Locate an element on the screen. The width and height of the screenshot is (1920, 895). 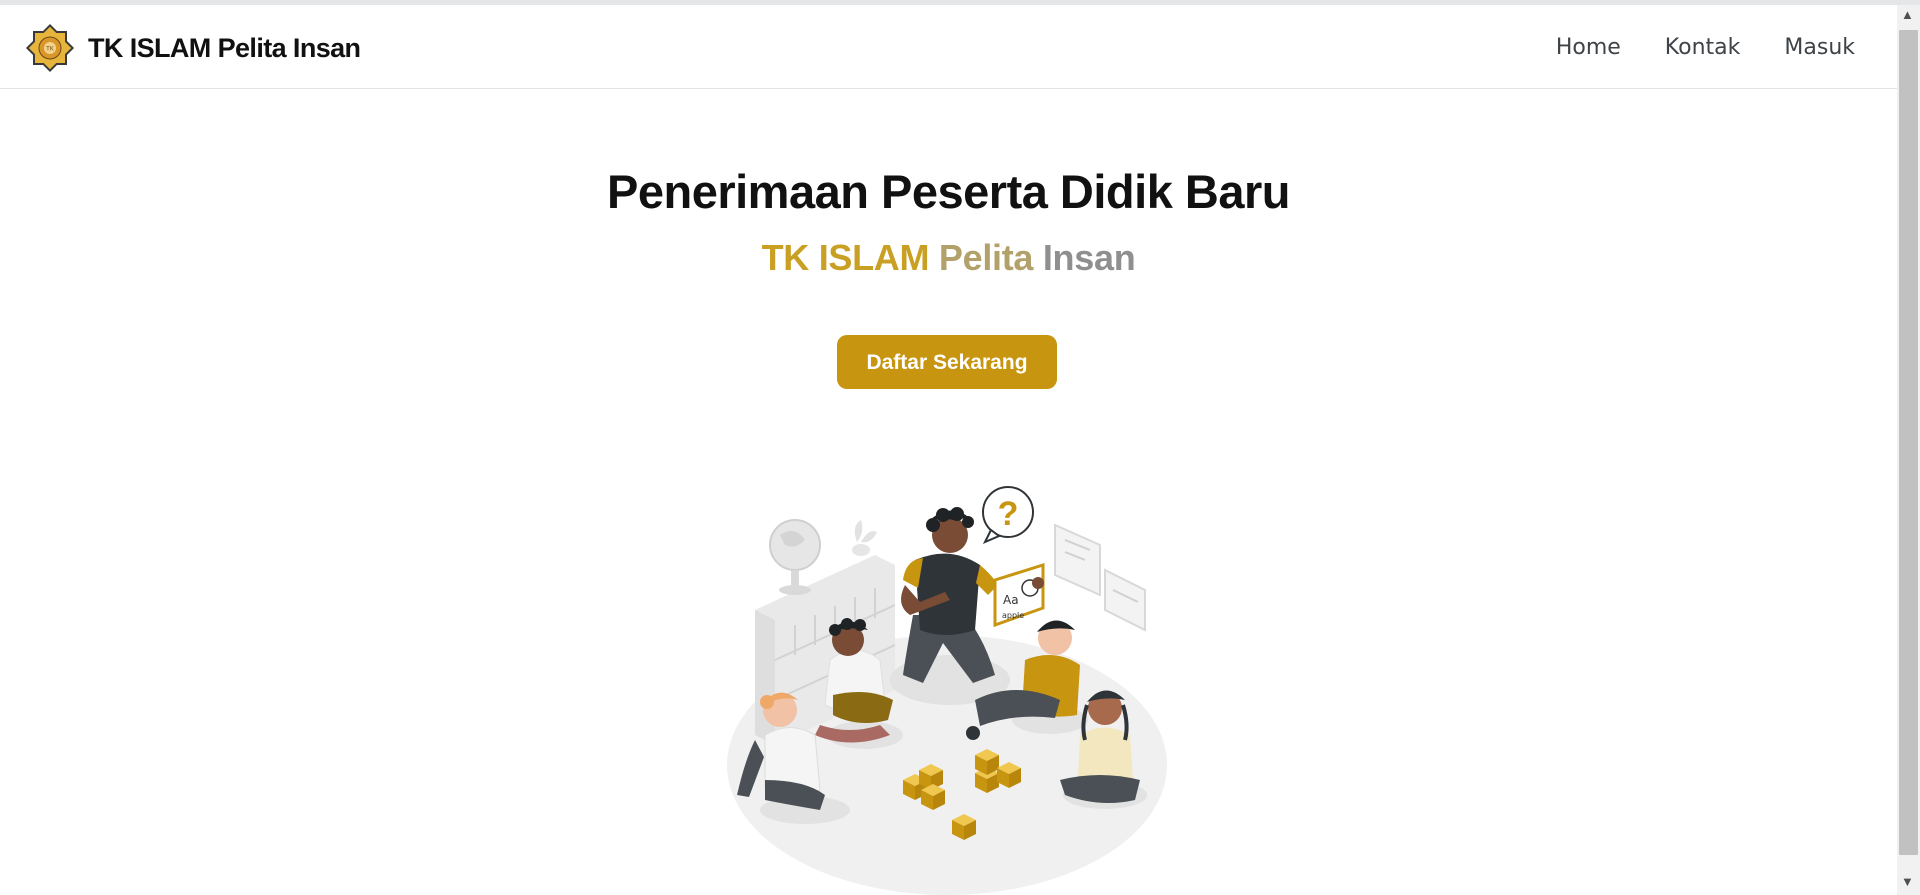
question-bubble-icon: ? is located at coordinates (1008, 515).